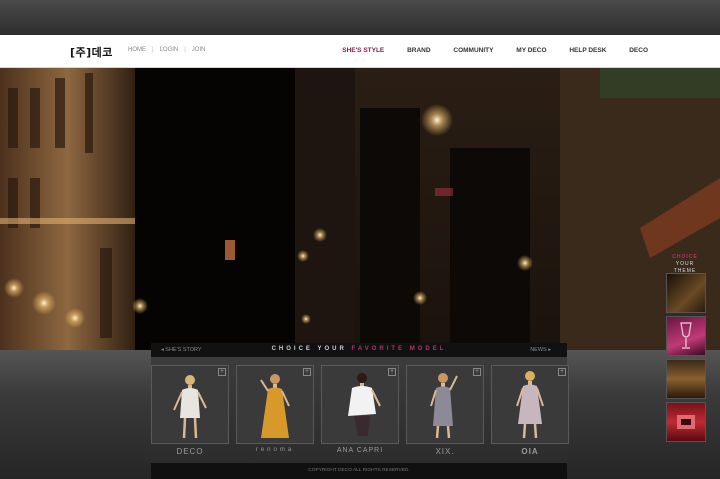 The height and width of the screenshot is (479, 720). Describe the element at coordinates (137, 50) in the screenshot. I see `util-home-link: HOME` at that location.